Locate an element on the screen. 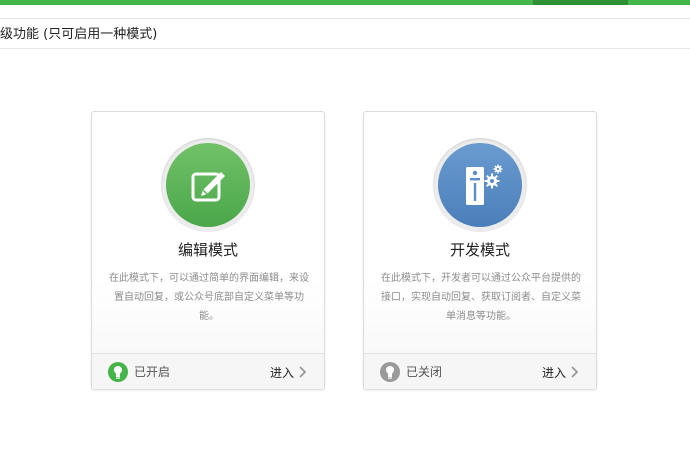 This screenshot has width=690, height=467. edit-mode-enter-link: 进入 is located at coordinates (288, 372).